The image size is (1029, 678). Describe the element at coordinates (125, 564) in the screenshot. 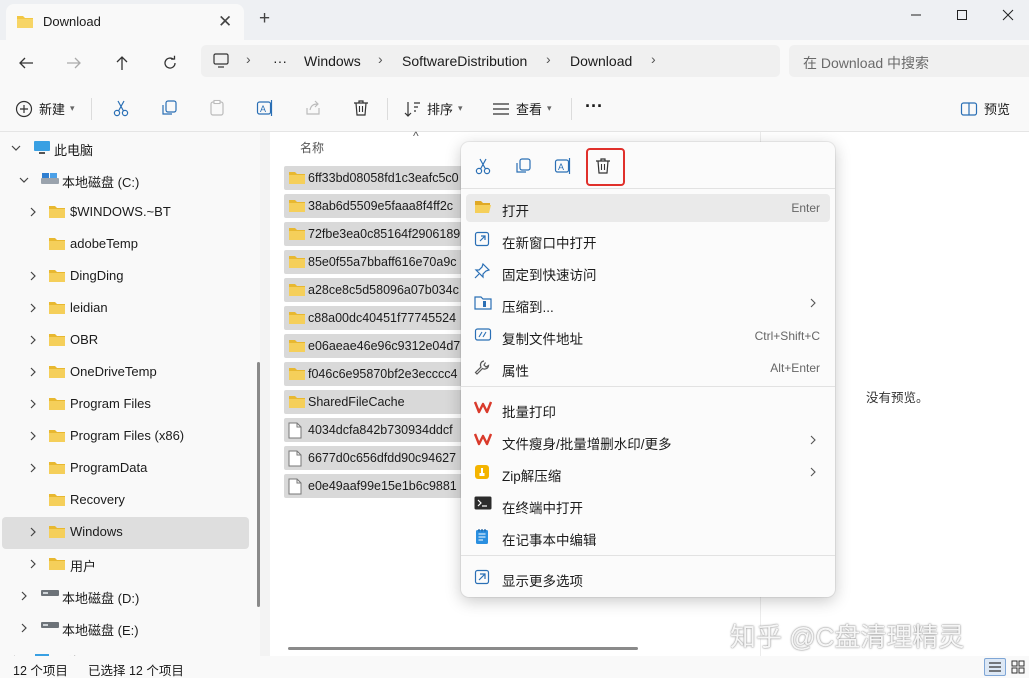

I see `nav-item--: 用户` at that location.